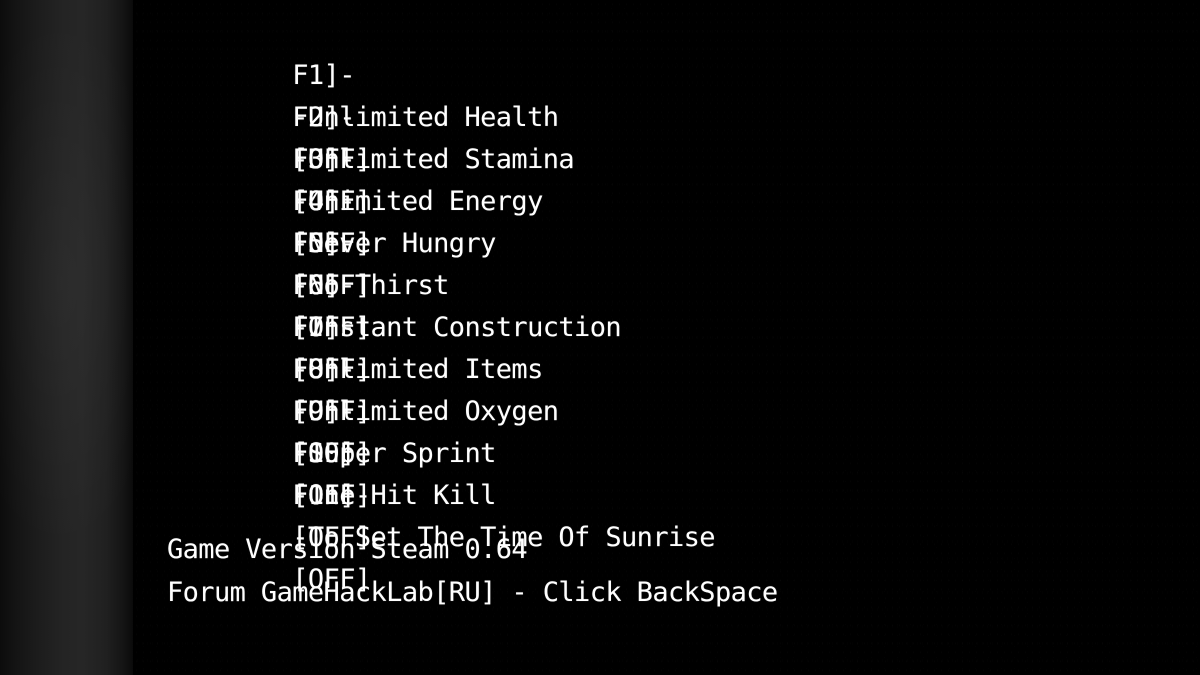 Image resolution: width=1200 pixels, height=675 pixels. Describe the element at coordinates (497, 514) in the screenshot. I see `cheat-row: F11]- -To Set The Time Of Sunrise [OFF]` at that location.